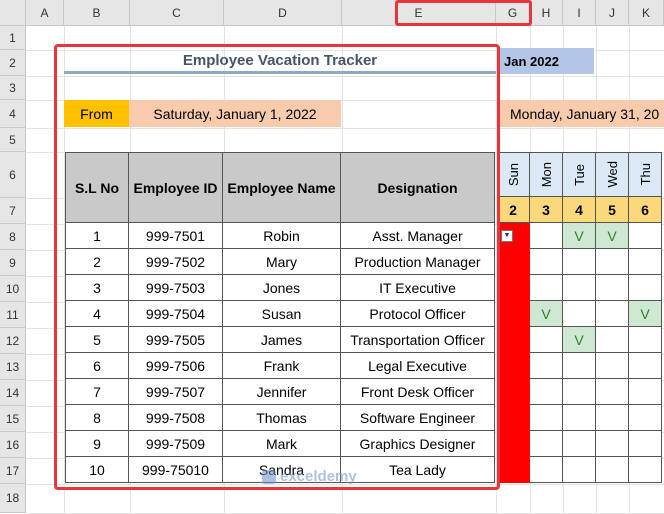 This screenshot has width=664, height=514. I want to click on selection-outline-columns, so click(463, 13).